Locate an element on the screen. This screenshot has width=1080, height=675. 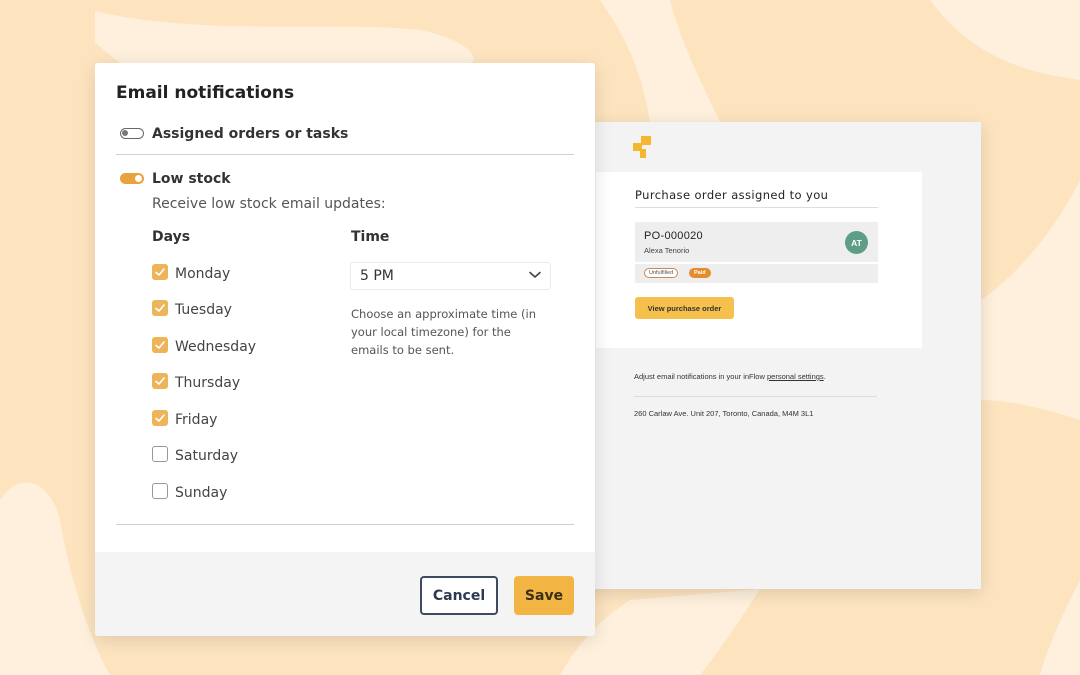
time-selected-value: 5 PM is located at coordinates (377, 276).